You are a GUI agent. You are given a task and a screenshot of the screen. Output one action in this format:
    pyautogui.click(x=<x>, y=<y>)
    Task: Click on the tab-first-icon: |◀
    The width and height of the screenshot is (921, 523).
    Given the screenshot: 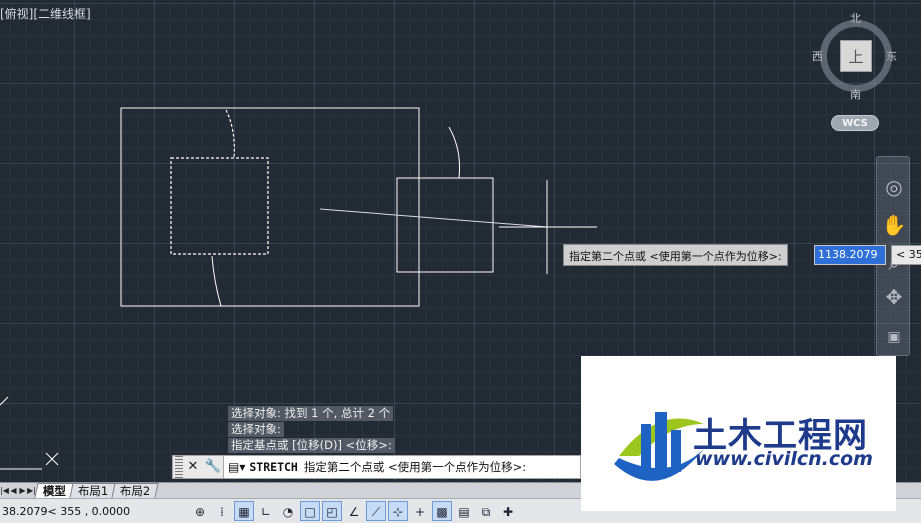 What is the action you would take?
    pyautogui.click(x=4, y=491)
    